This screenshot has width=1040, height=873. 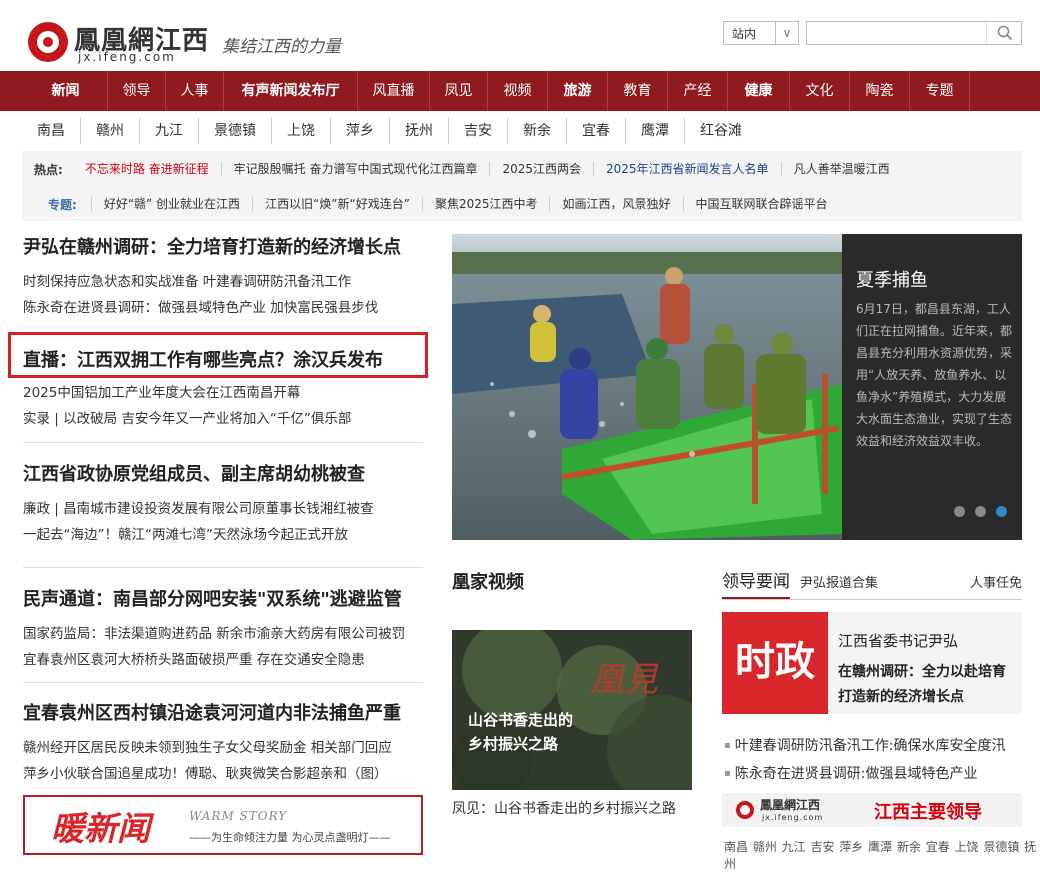 What do you see at coordinates (300, 131) in the screenshot?
I see `city-item: 上饶` at bounding box center [300, 131].